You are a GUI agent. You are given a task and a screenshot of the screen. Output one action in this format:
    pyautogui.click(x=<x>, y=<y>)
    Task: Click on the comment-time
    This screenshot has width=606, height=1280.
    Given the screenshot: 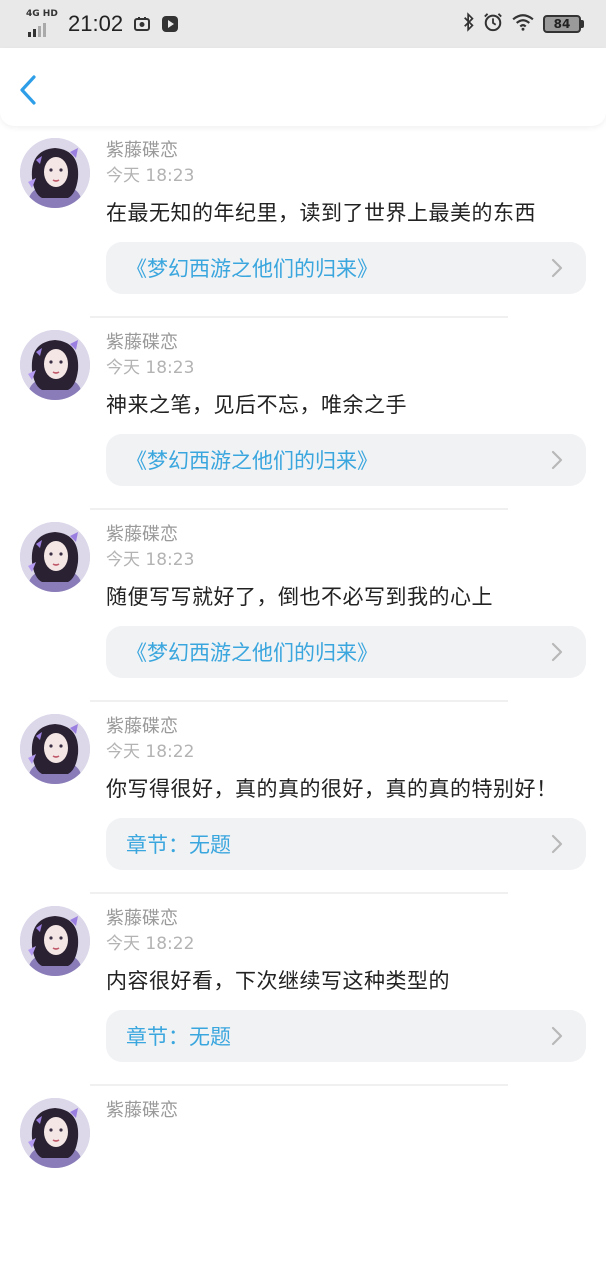 What is the action you would take?
    pyautogui.click(x=346, y=1136)
    